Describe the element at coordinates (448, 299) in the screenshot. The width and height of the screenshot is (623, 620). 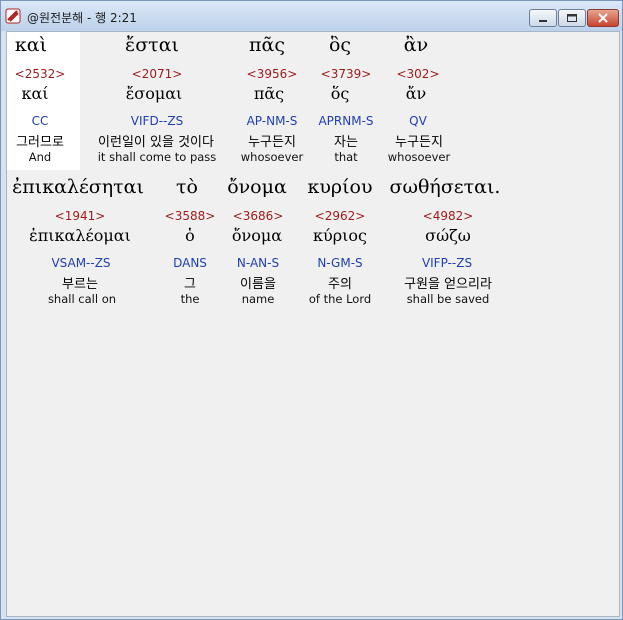
I see `english-gloss: shall be saved` at that location.